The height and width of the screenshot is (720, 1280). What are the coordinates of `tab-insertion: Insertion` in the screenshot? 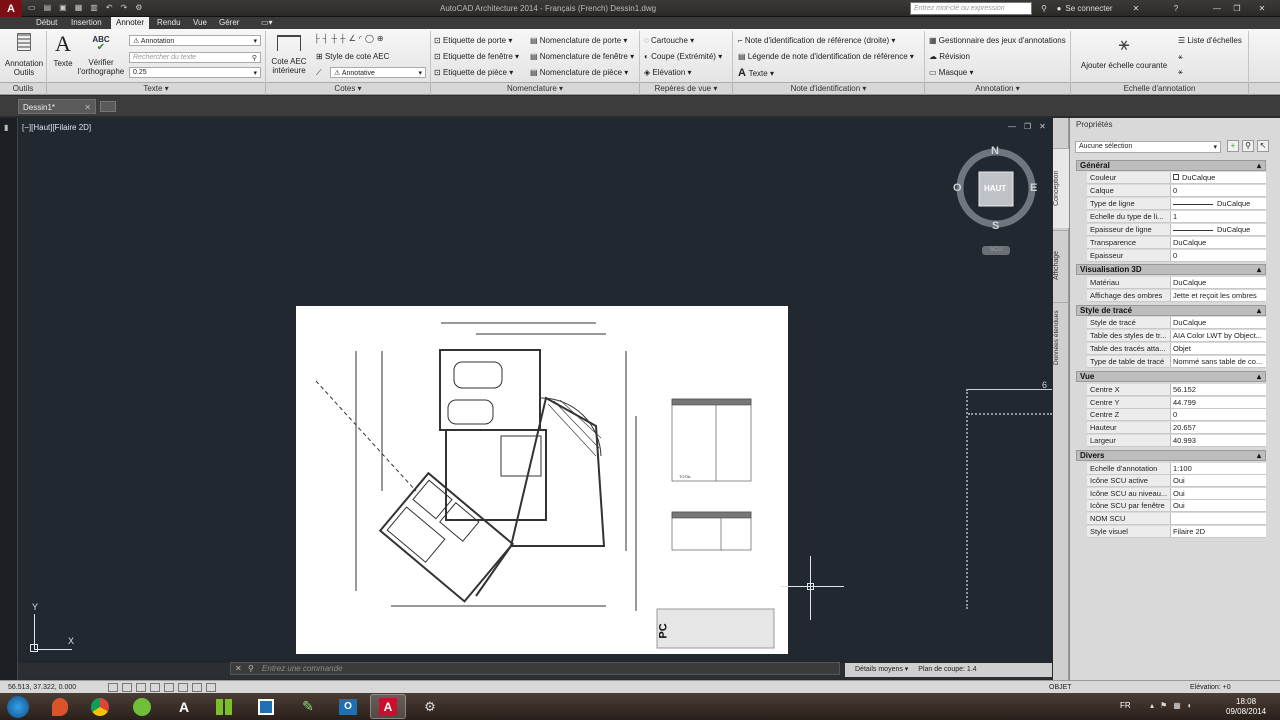 It's located at (86, 23).